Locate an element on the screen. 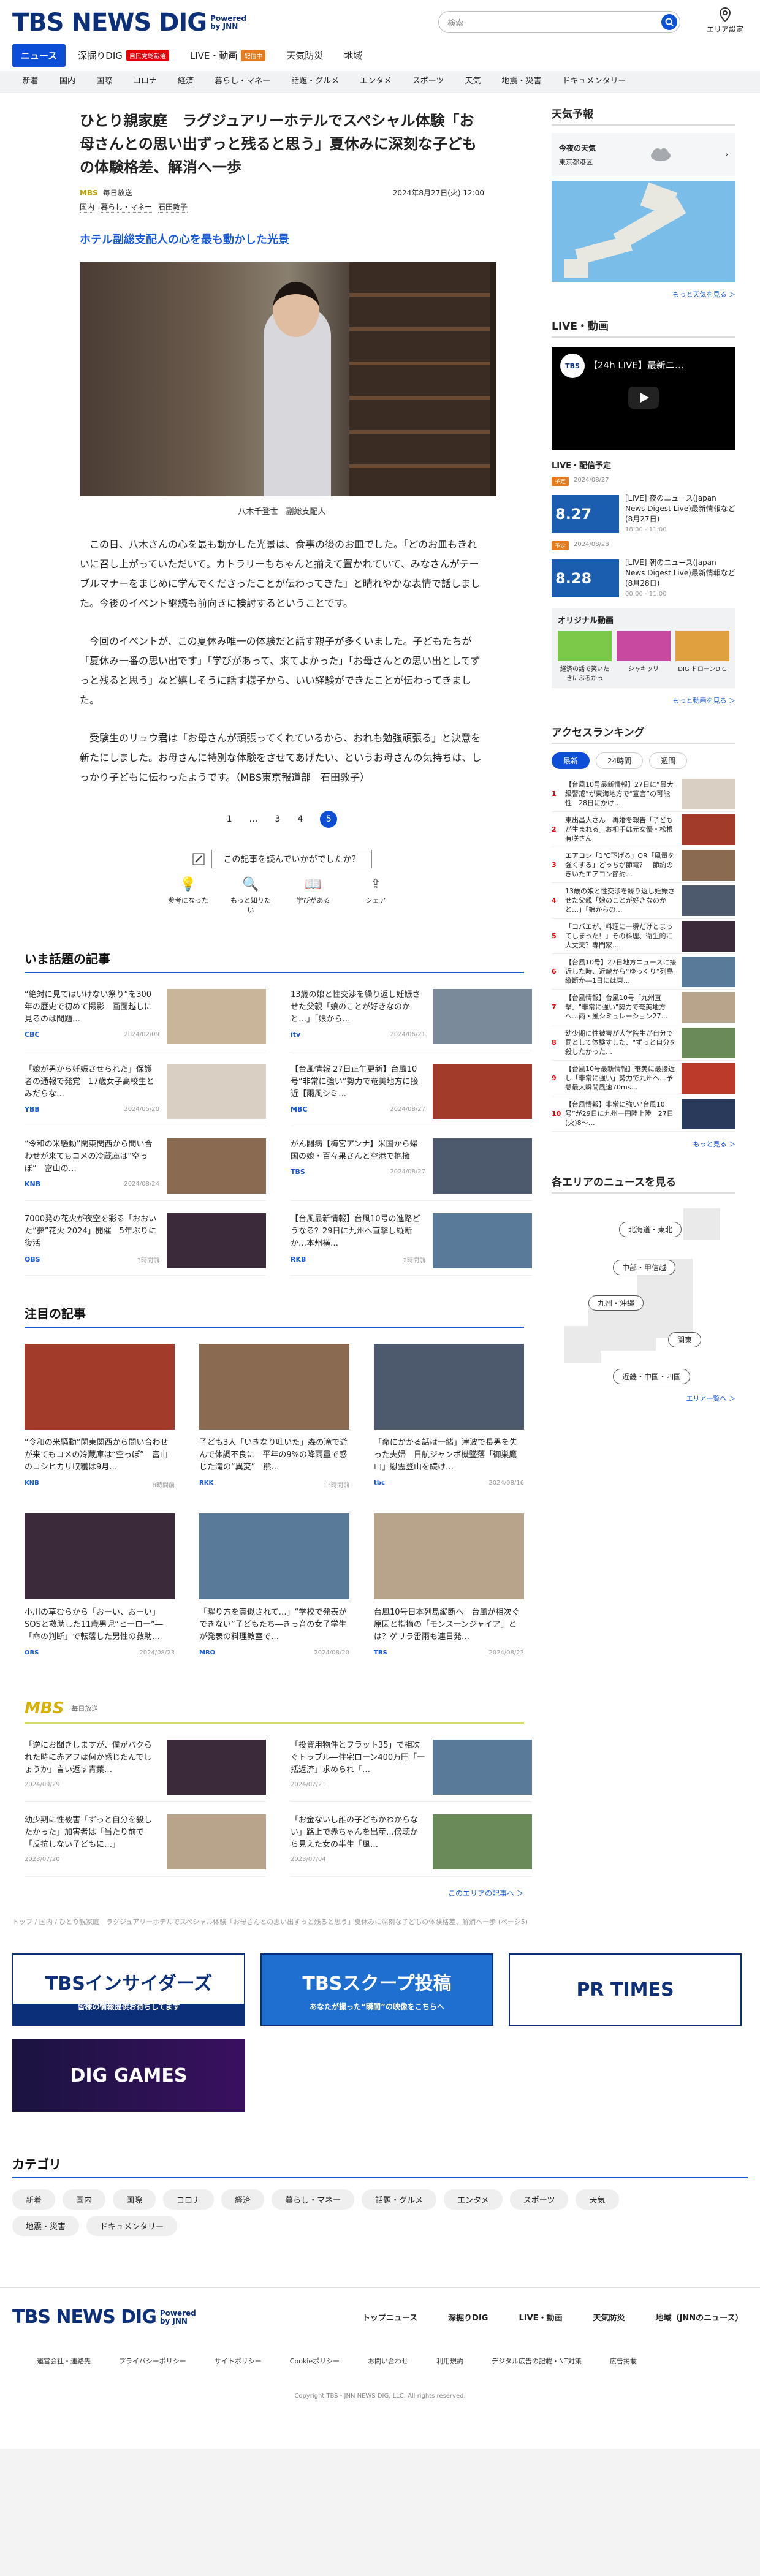 The height and width of the screenshot is (2576, 760). category-chip: 新着 is located at coordinates (34, 2199).